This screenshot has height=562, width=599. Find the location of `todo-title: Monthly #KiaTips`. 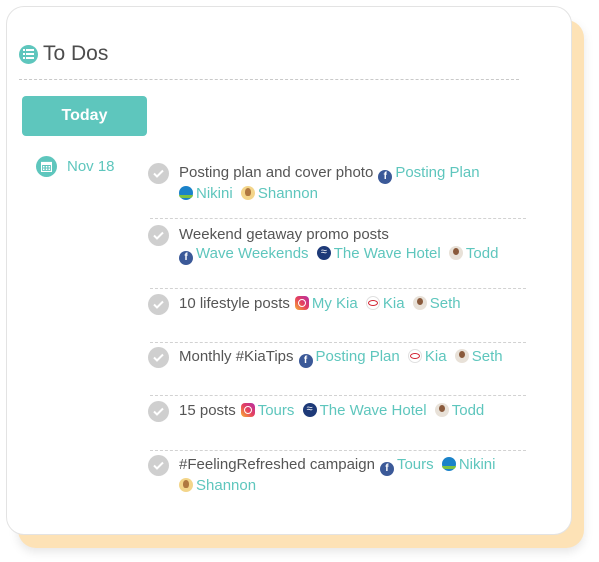

todo-title: Monthly #KiaTips is located at coordinates (236, 356).